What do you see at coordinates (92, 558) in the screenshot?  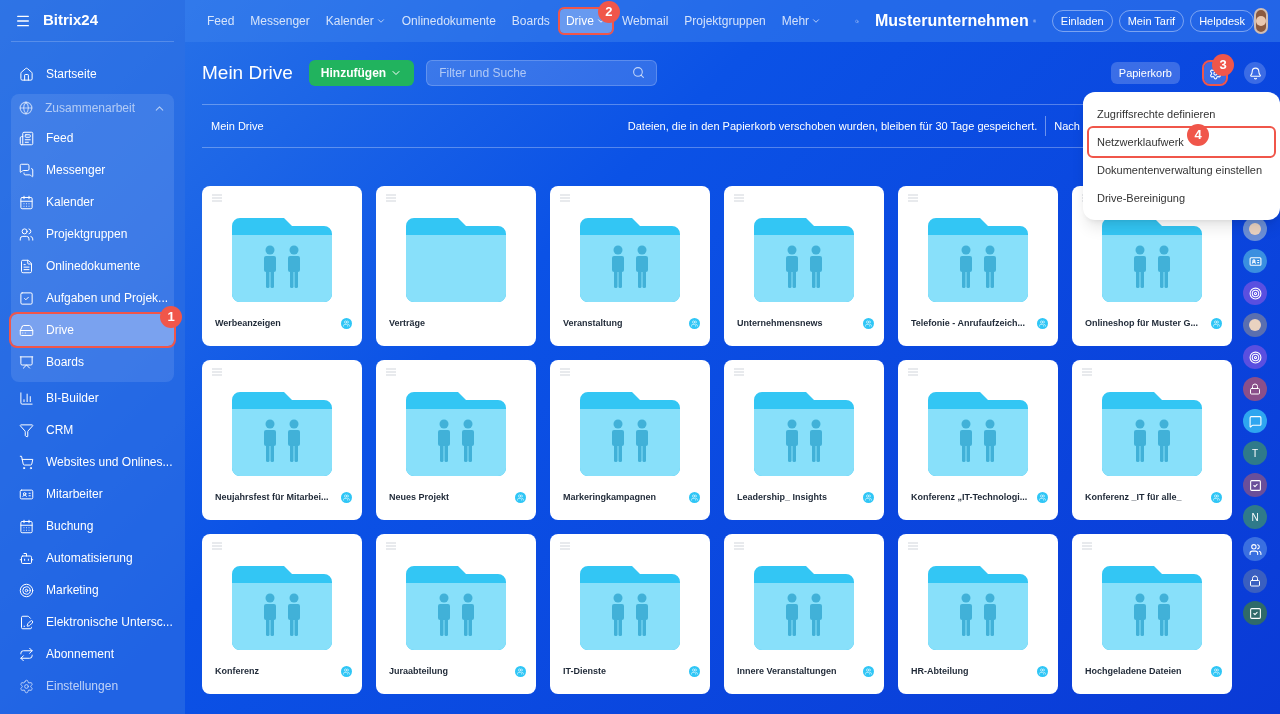 I see `sidebar-item: Automatisierung` at bounding box center [92, 558].